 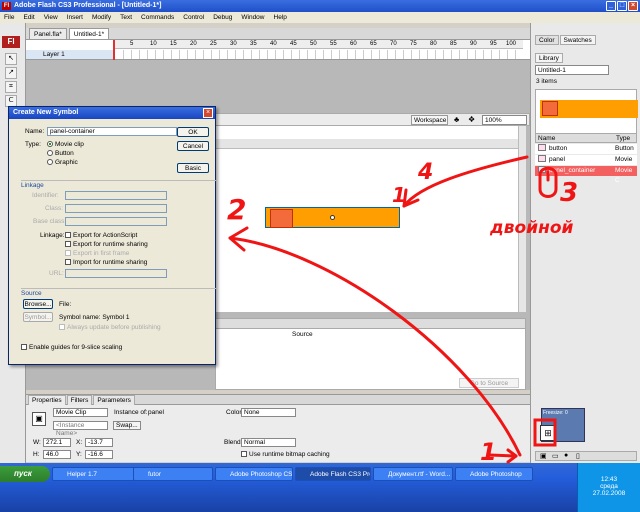 I want to click on taskbar-button: Helper 1.7, so click(x=94, y=474).